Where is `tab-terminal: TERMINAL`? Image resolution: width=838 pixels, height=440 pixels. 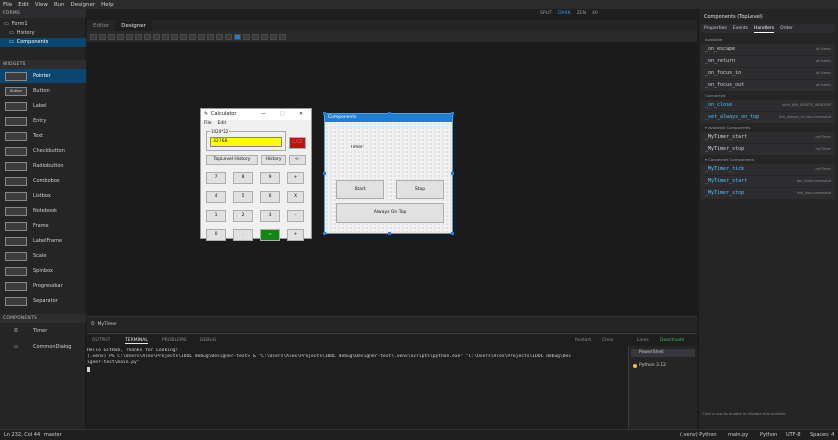 tab-terminal: TERMINAL is located at coordinates (136, 341).